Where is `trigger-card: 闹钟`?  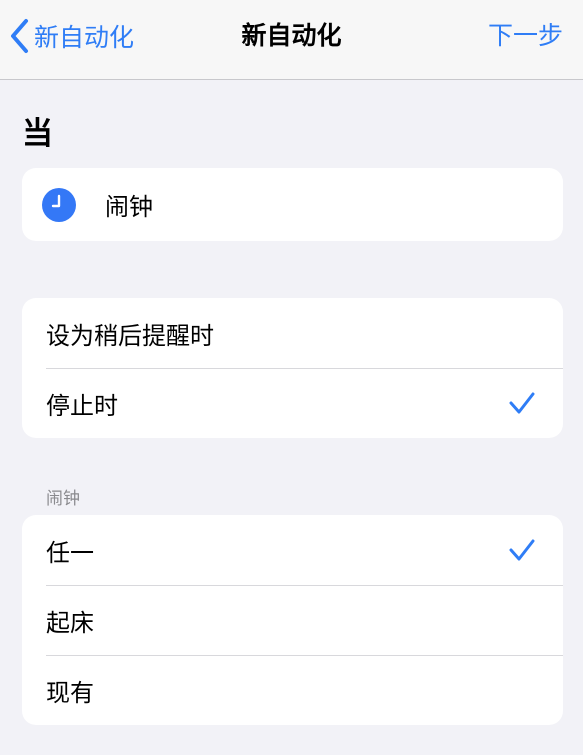
trigger-card: 闹钟 is located at coordinates (292, 204).